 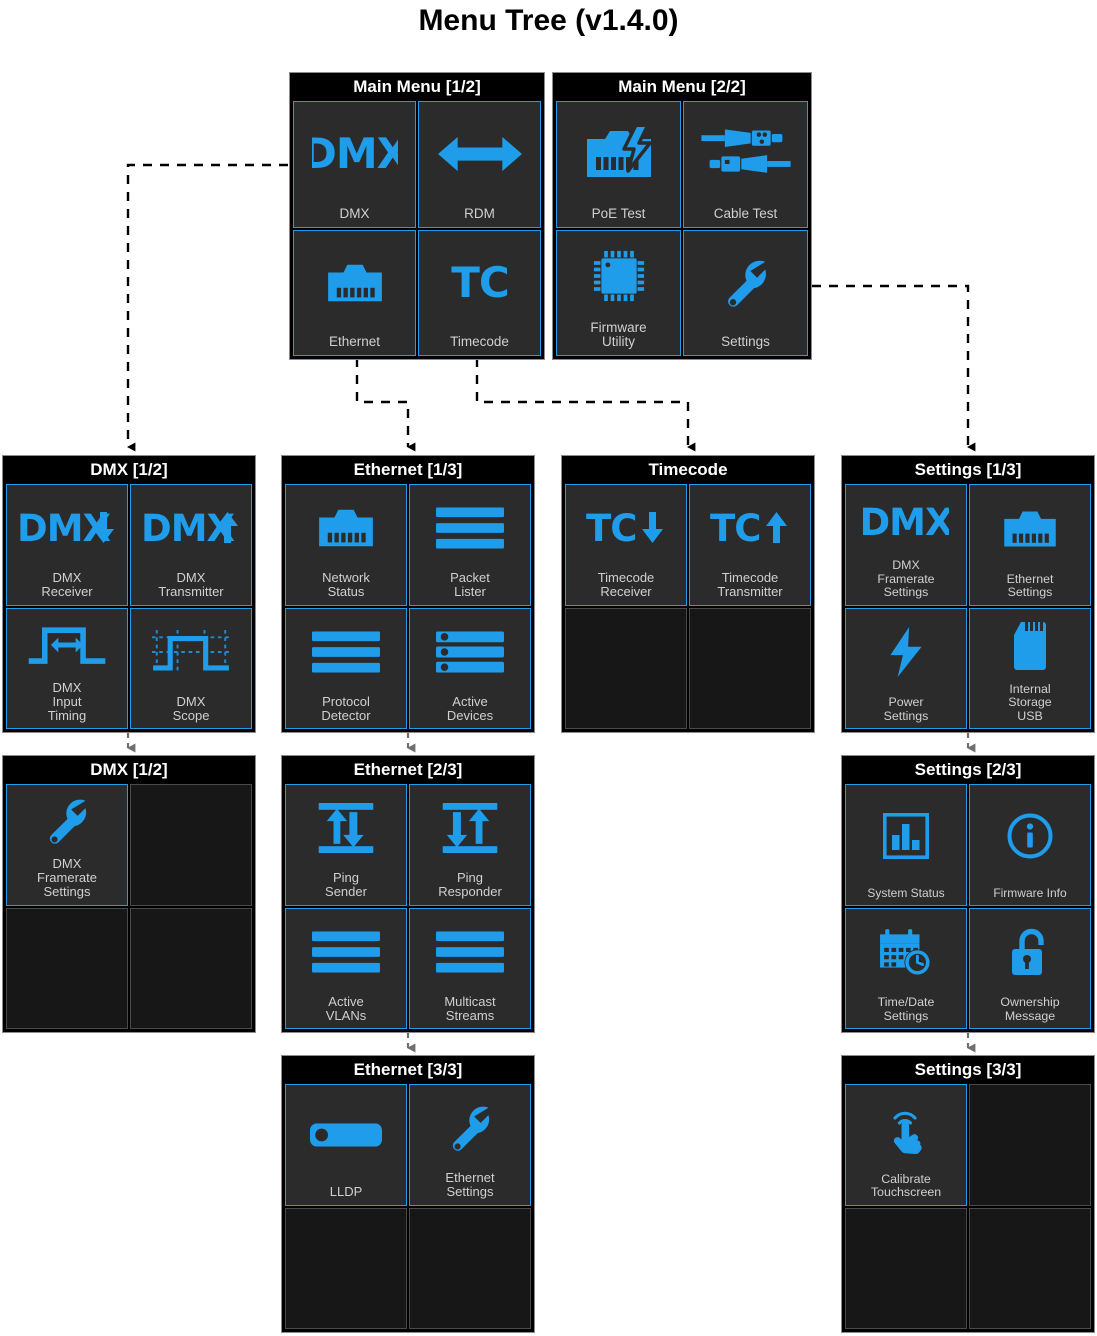 I want to click on menu-tile-rdm: RDM, so click(x=479, y=164).